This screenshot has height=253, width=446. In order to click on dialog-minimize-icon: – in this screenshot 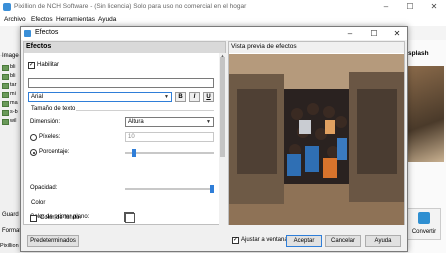, I will do `click(350, 33)`.